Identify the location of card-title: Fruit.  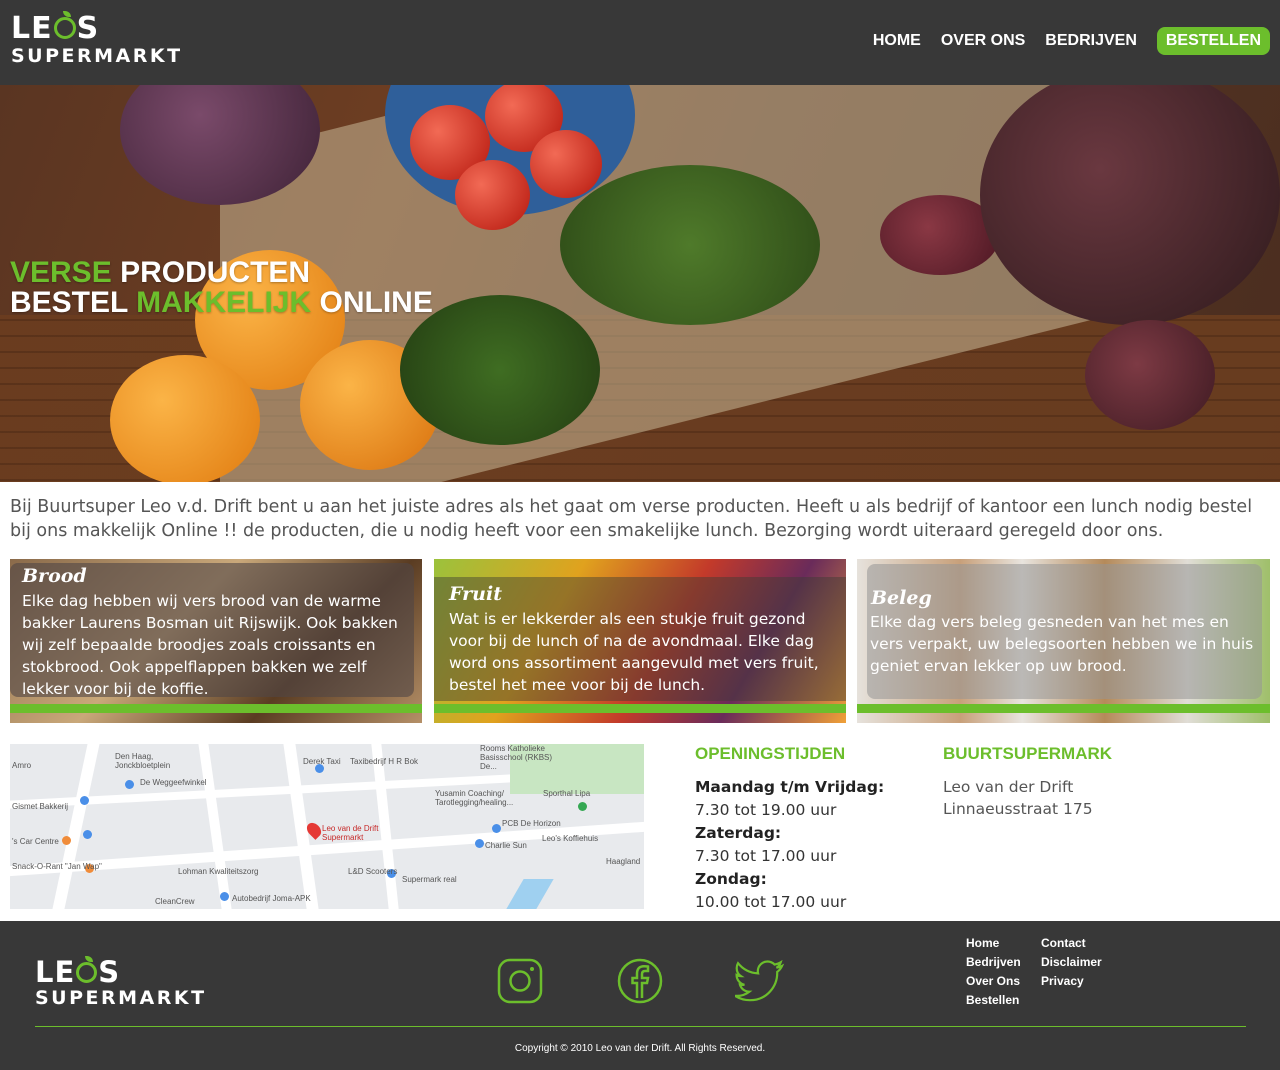
(475, 594).